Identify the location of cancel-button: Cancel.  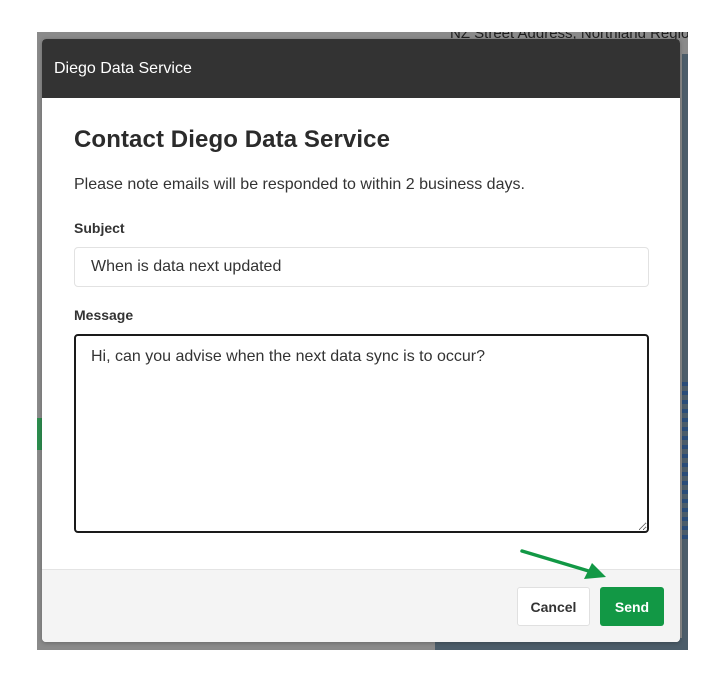
(553, 606).